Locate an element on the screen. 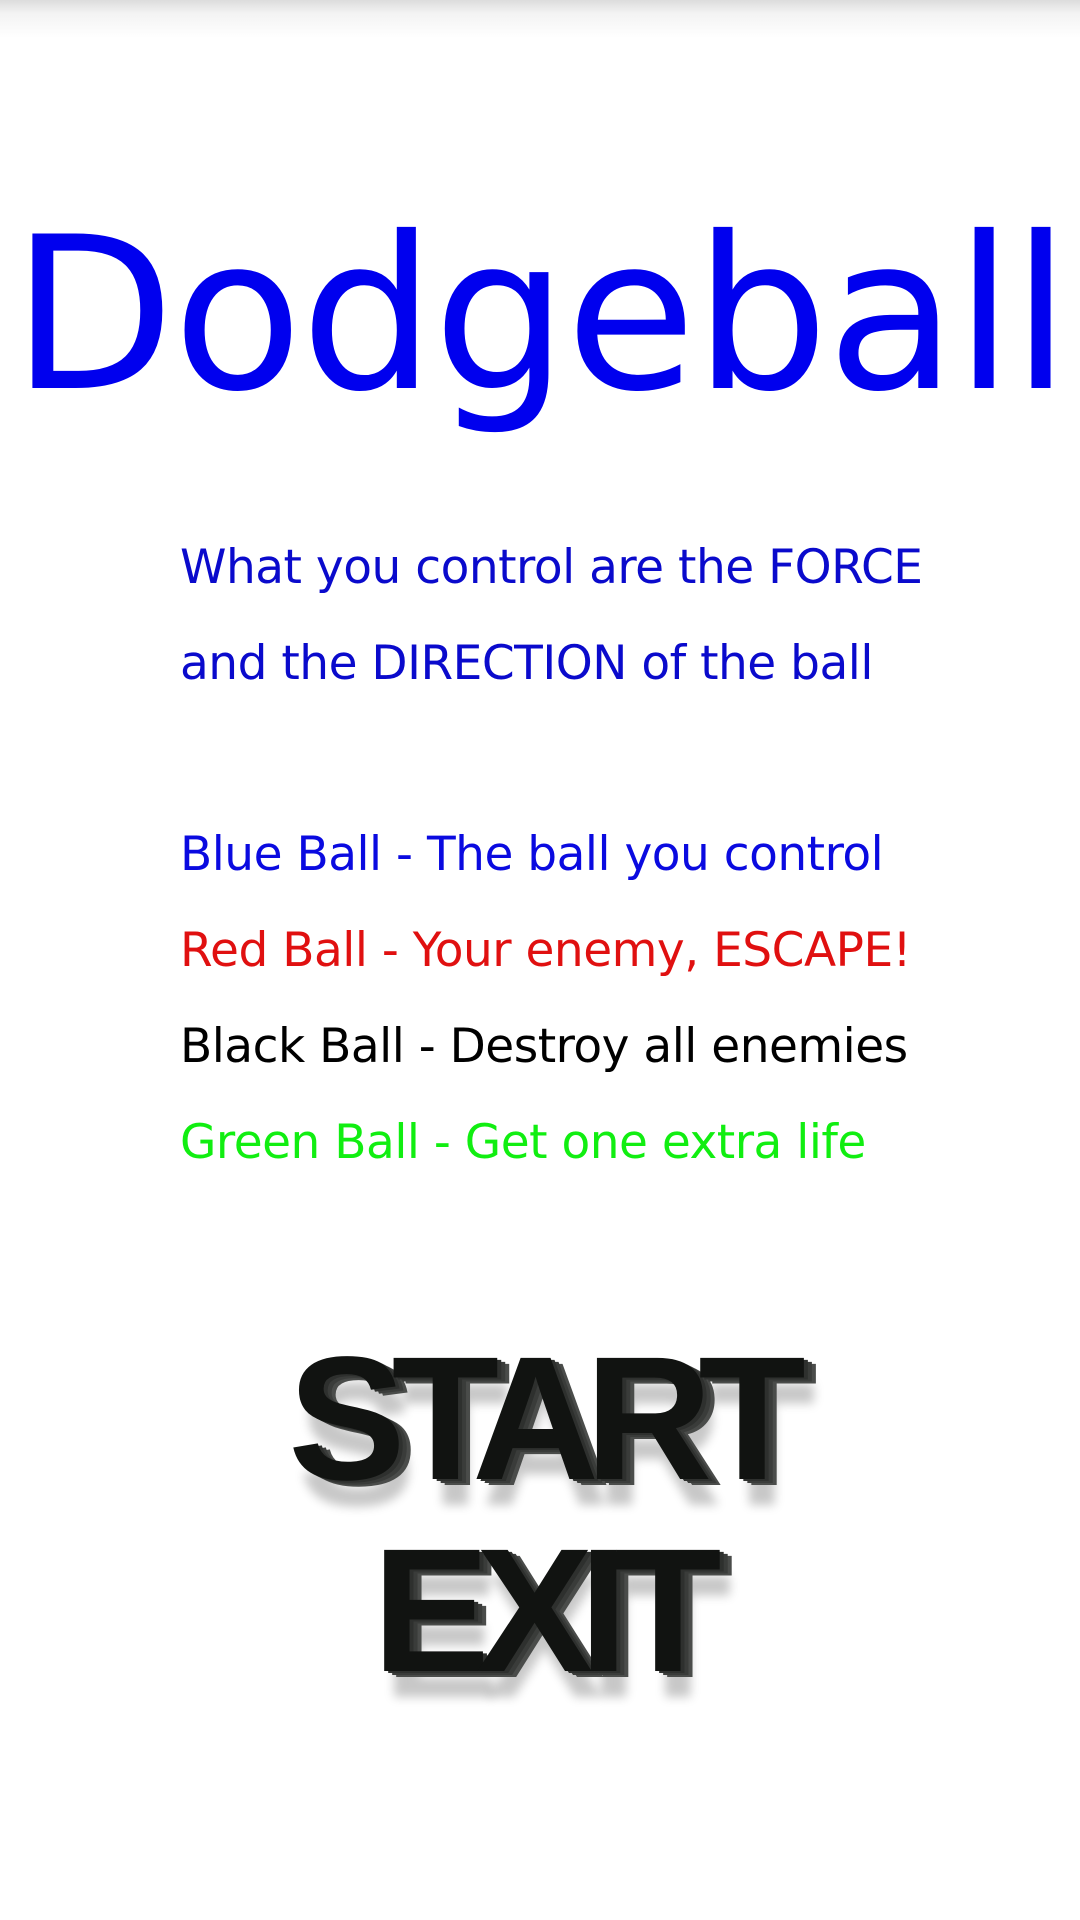 This screenshot has height=1920, width=1080. intro-line-1: What you control are the FORCE is located at coordinates (551, 567).